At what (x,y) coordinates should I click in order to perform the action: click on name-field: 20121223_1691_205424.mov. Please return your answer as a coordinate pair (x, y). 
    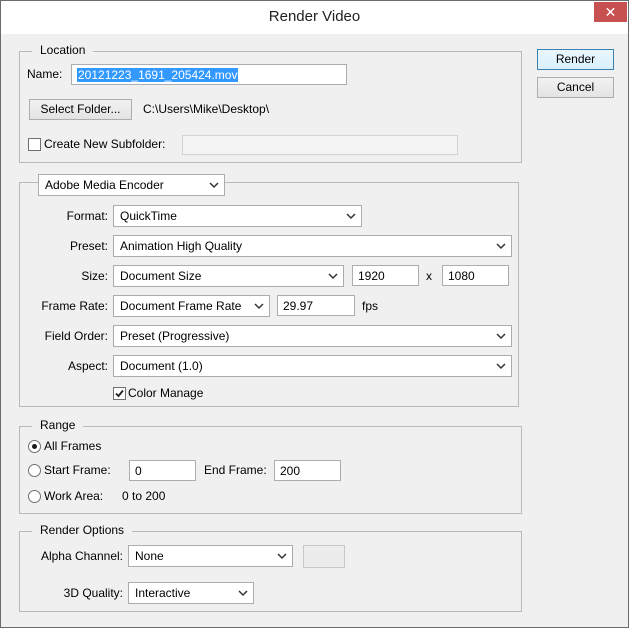
    Looking at the image, I should click on (209, 74).